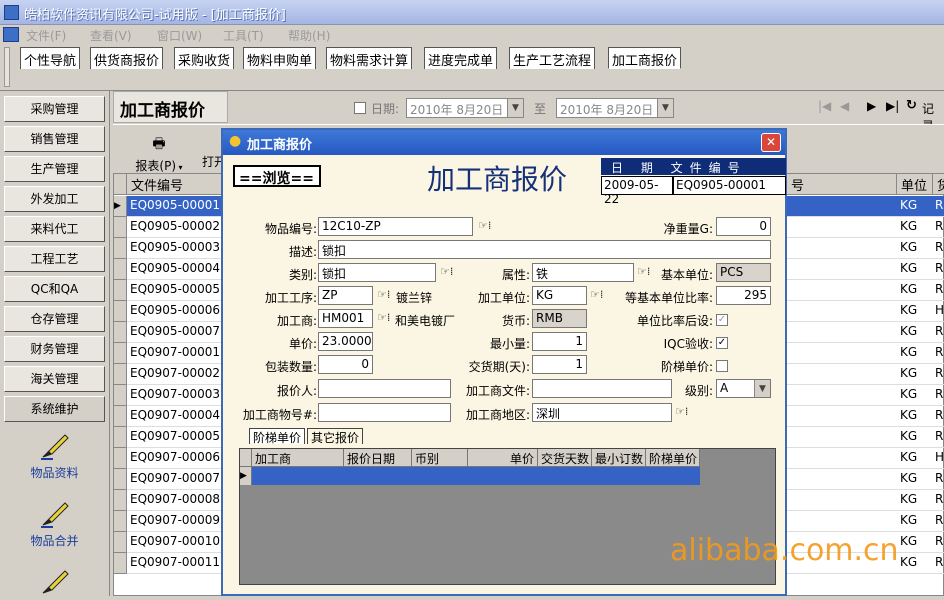 The image size is (944, 600). What do you see at coordinates (345, 341) in the screenshot?
I see `price-field: 23.0000` at bounding box center [345, 341].